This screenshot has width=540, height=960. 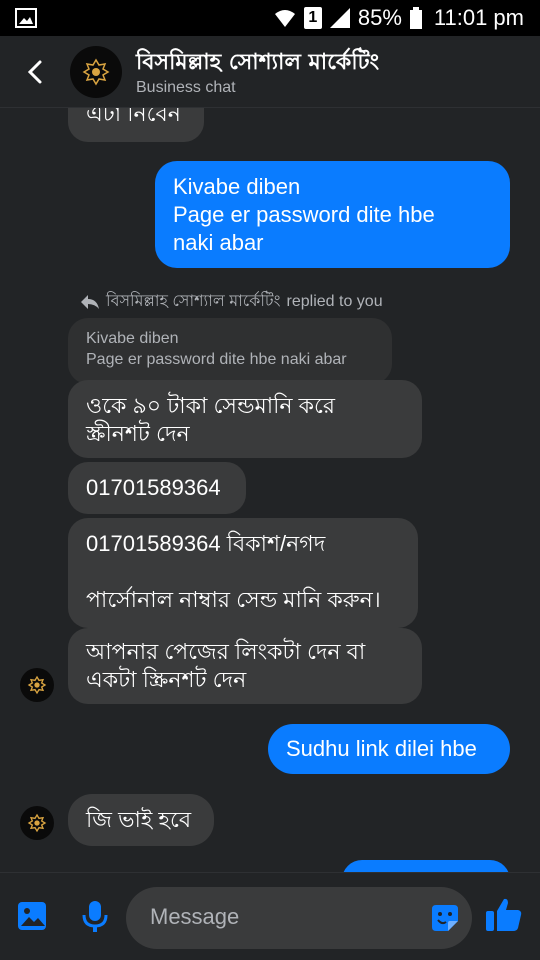 What do you see at coordinates (195, 916) in the screenshot?
I see `message-placeholder: Message` at bounding box center [195, 916].